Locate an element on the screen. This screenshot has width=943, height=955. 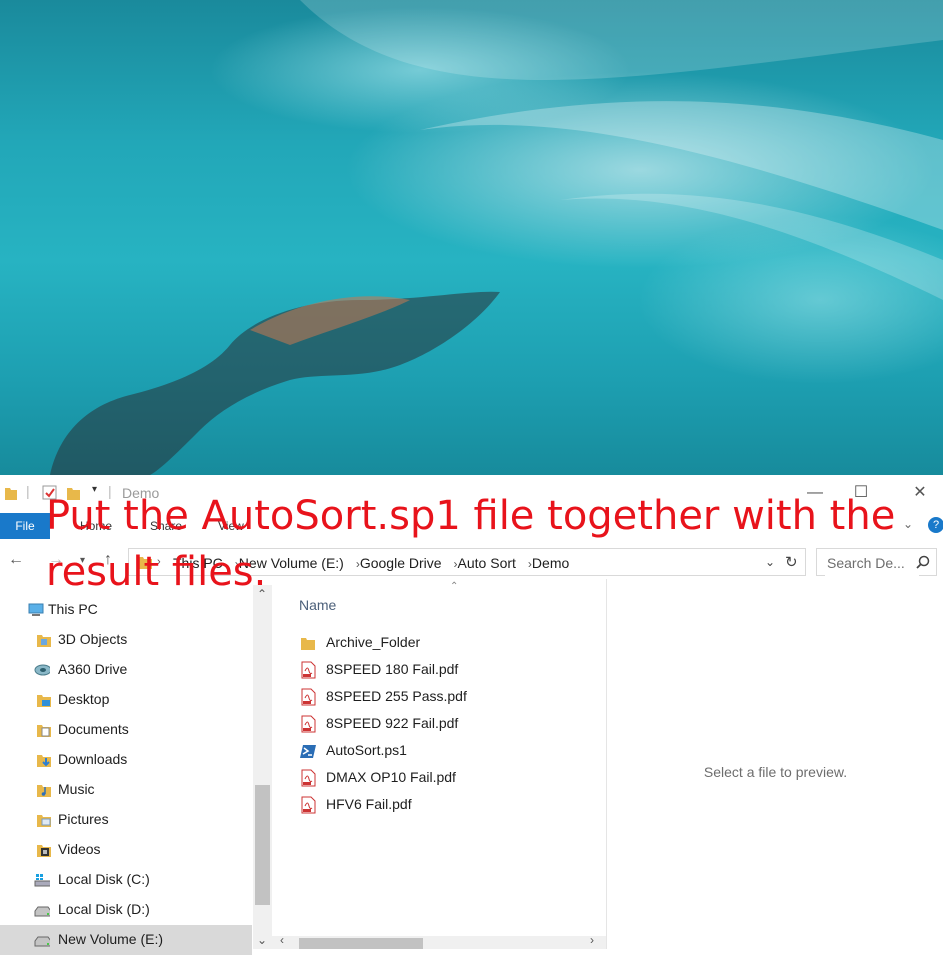
sidebar-item-label: Local Disk (D:) is located at coordinates (104, 909).